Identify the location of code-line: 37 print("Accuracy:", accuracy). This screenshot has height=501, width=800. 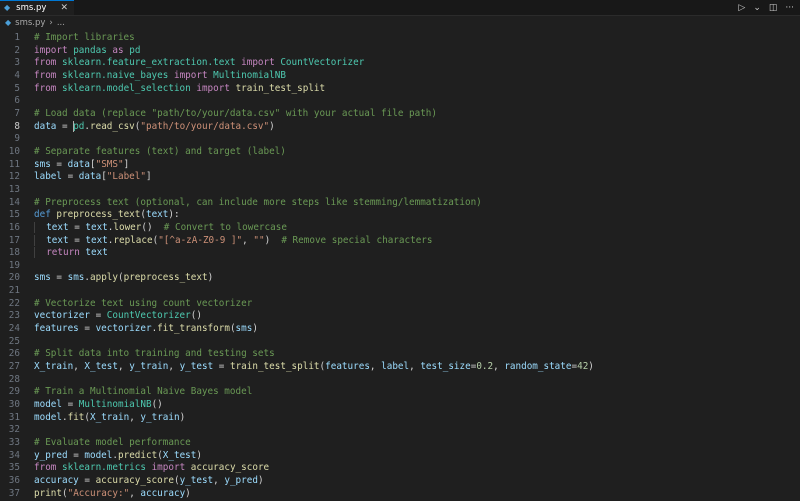
(400, 494).